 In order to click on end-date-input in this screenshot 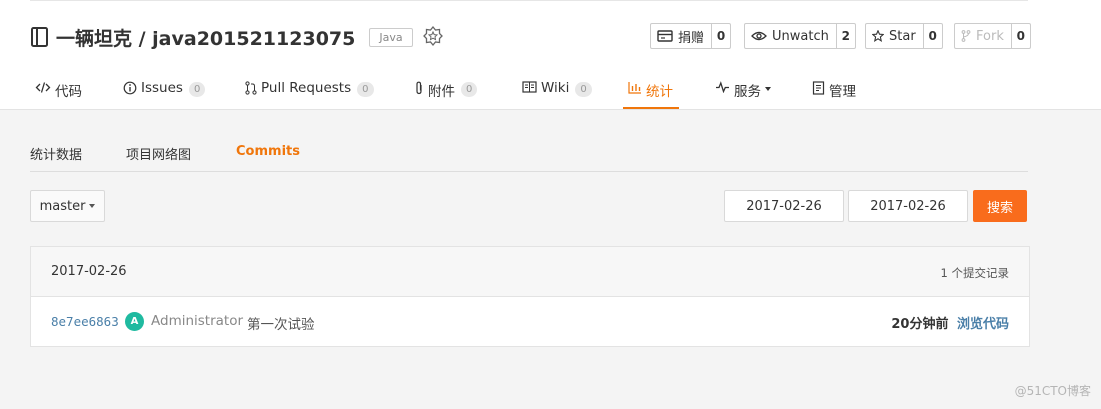, I will do `click(908, 206)`.